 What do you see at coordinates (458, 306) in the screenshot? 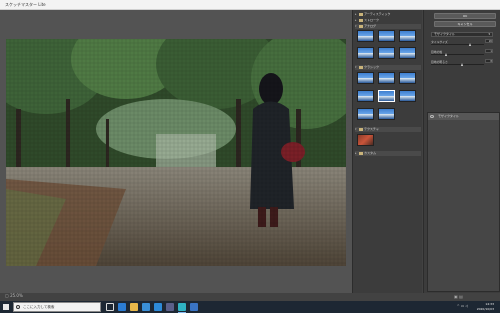
I see `chevron-up-icon: ^` at bounding box center [458, 306].